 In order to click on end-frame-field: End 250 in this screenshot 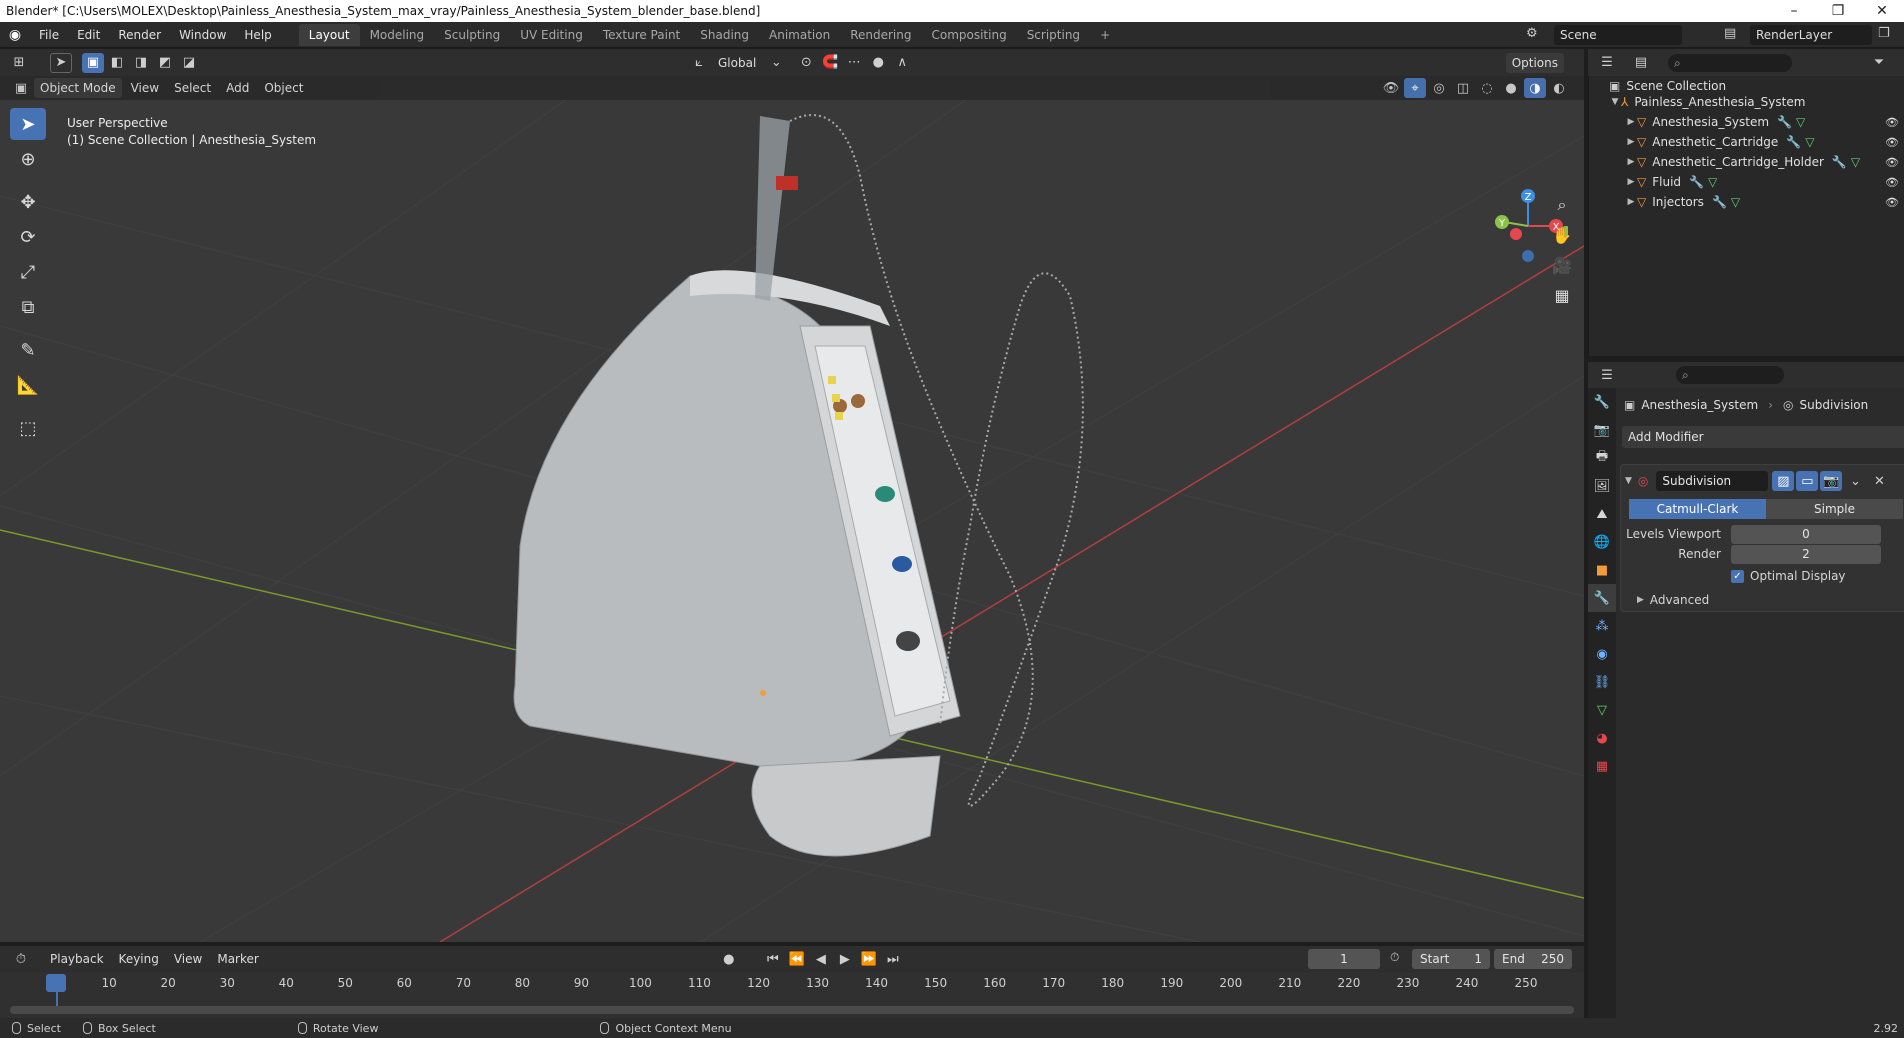, I will do `click(1533, 959)`.